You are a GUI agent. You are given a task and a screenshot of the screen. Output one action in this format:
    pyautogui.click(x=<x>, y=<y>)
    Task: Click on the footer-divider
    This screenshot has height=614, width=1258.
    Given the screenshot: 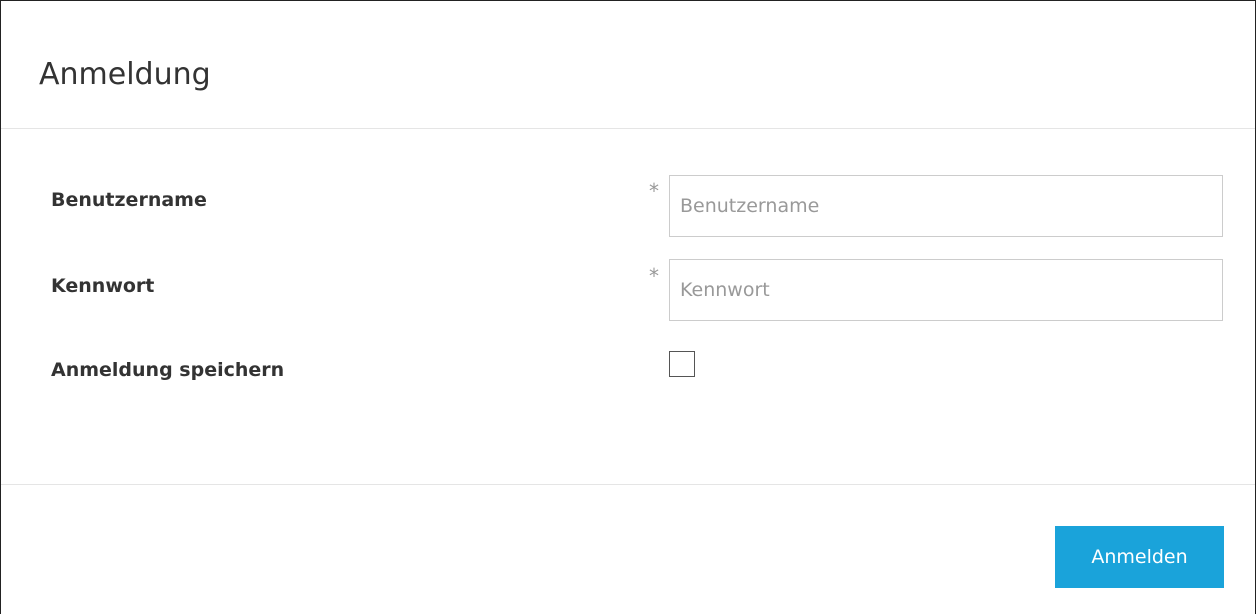 What is the action you would take?
    pyautogui.click(x=628, y=484)
    